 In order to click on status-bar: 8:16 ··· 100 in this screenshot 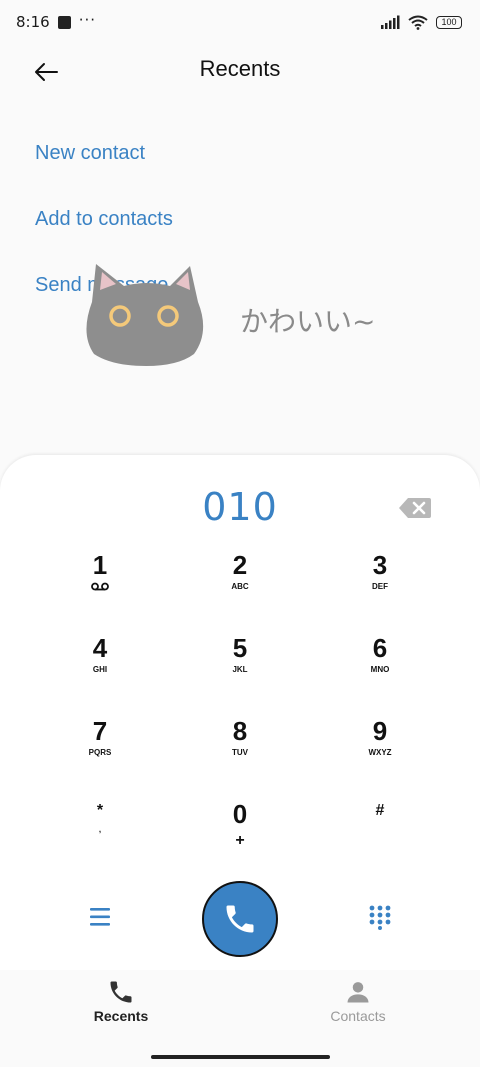, I will do `click(240, 22)`.